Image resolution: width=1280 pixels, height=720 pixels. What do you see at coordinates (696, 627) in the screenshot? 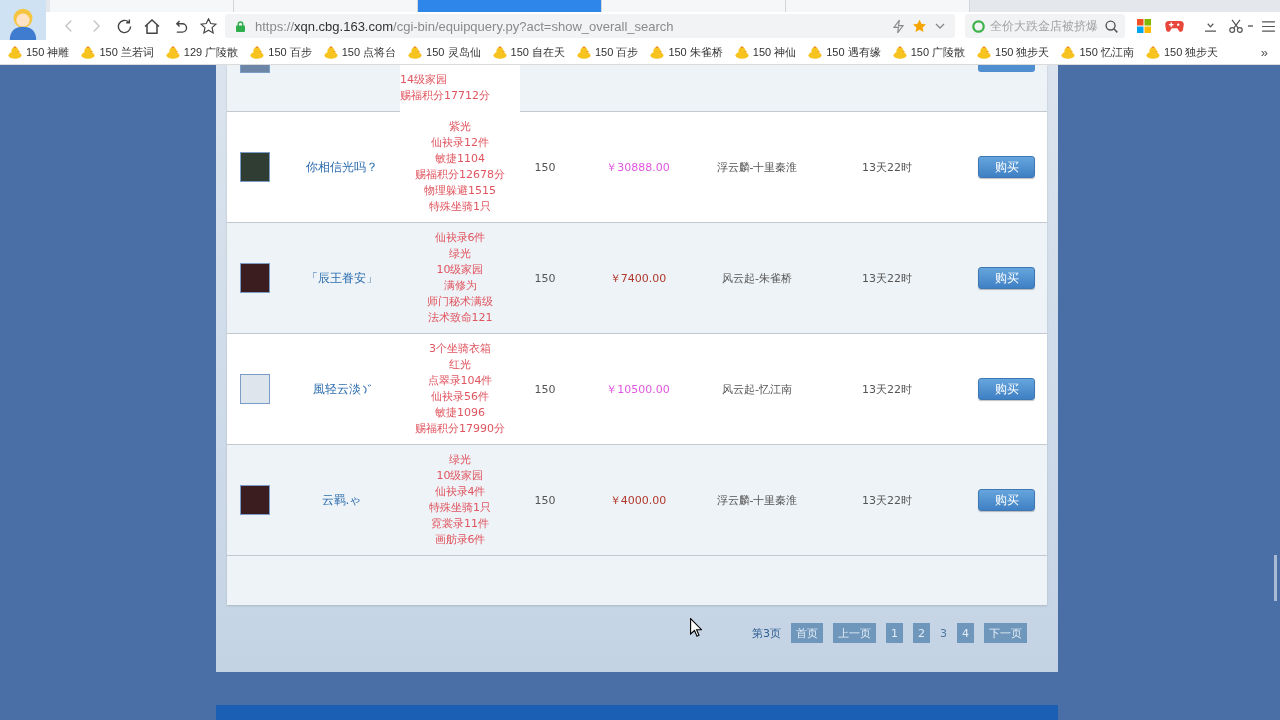
I see `cursor-icon` at bounding box center [696, 627].